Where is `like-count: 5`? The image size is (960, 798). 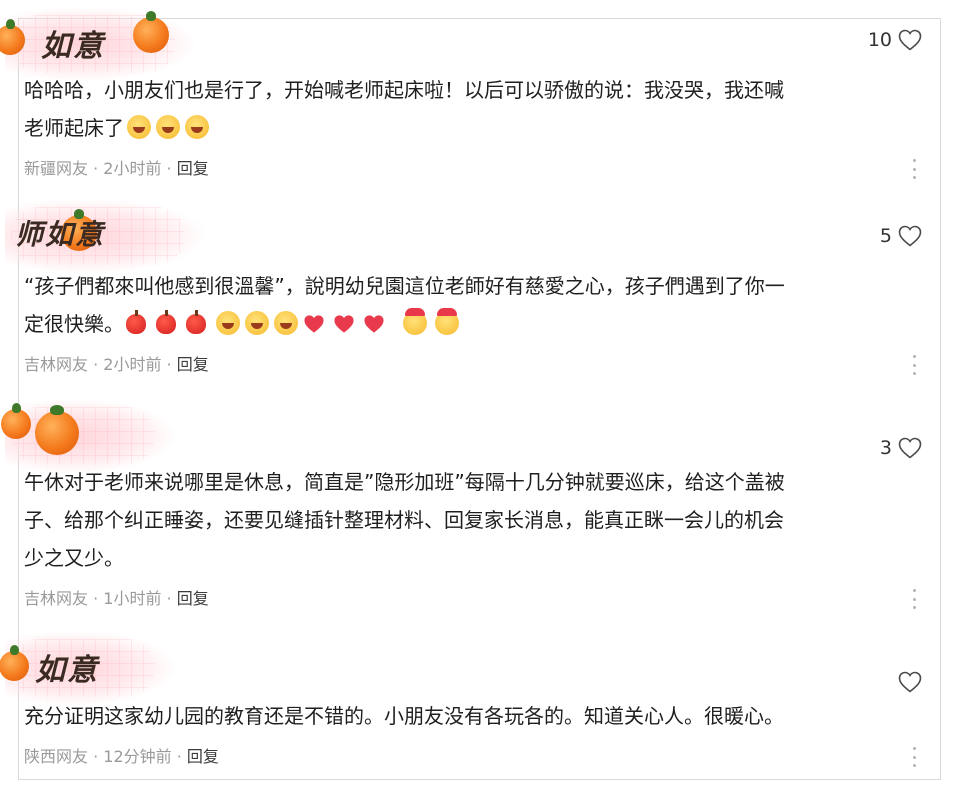
like-count: 5 is located at coordinates (885, 236).